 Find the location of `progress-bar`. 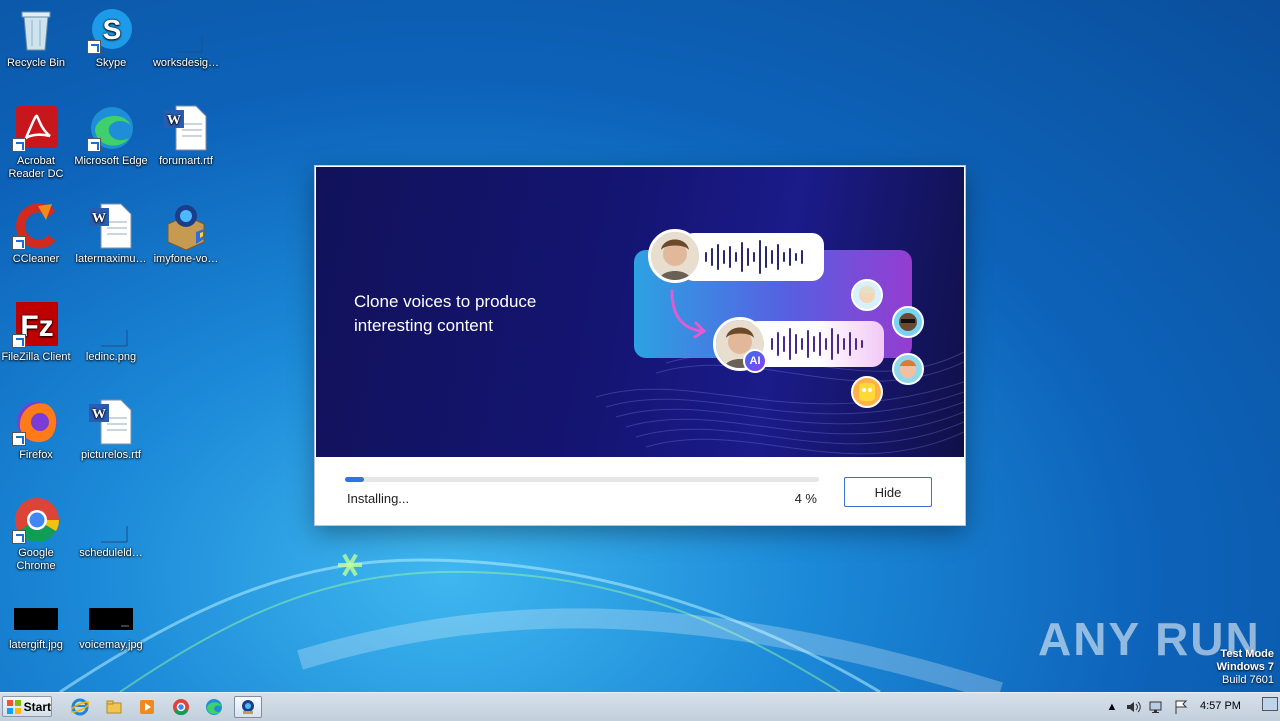

progress-bar is located at coordinates (582, 479).